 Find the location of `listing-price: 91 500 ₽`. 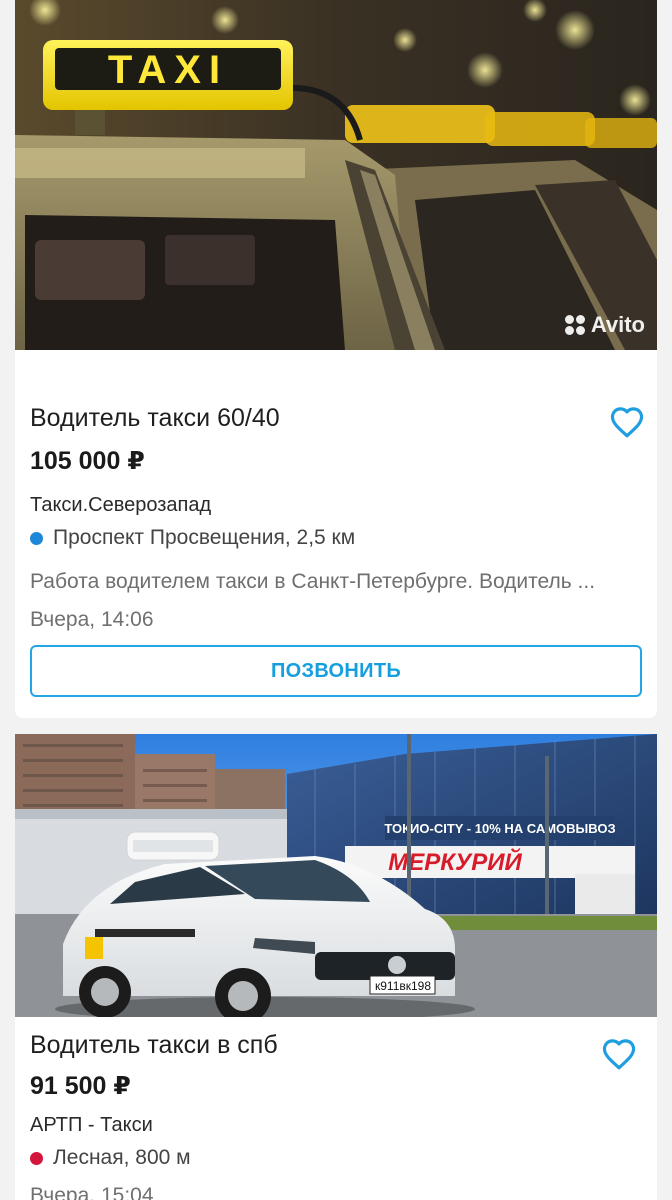

listing-price: 91 500 ₽ is located at coordinates (80, 1086).